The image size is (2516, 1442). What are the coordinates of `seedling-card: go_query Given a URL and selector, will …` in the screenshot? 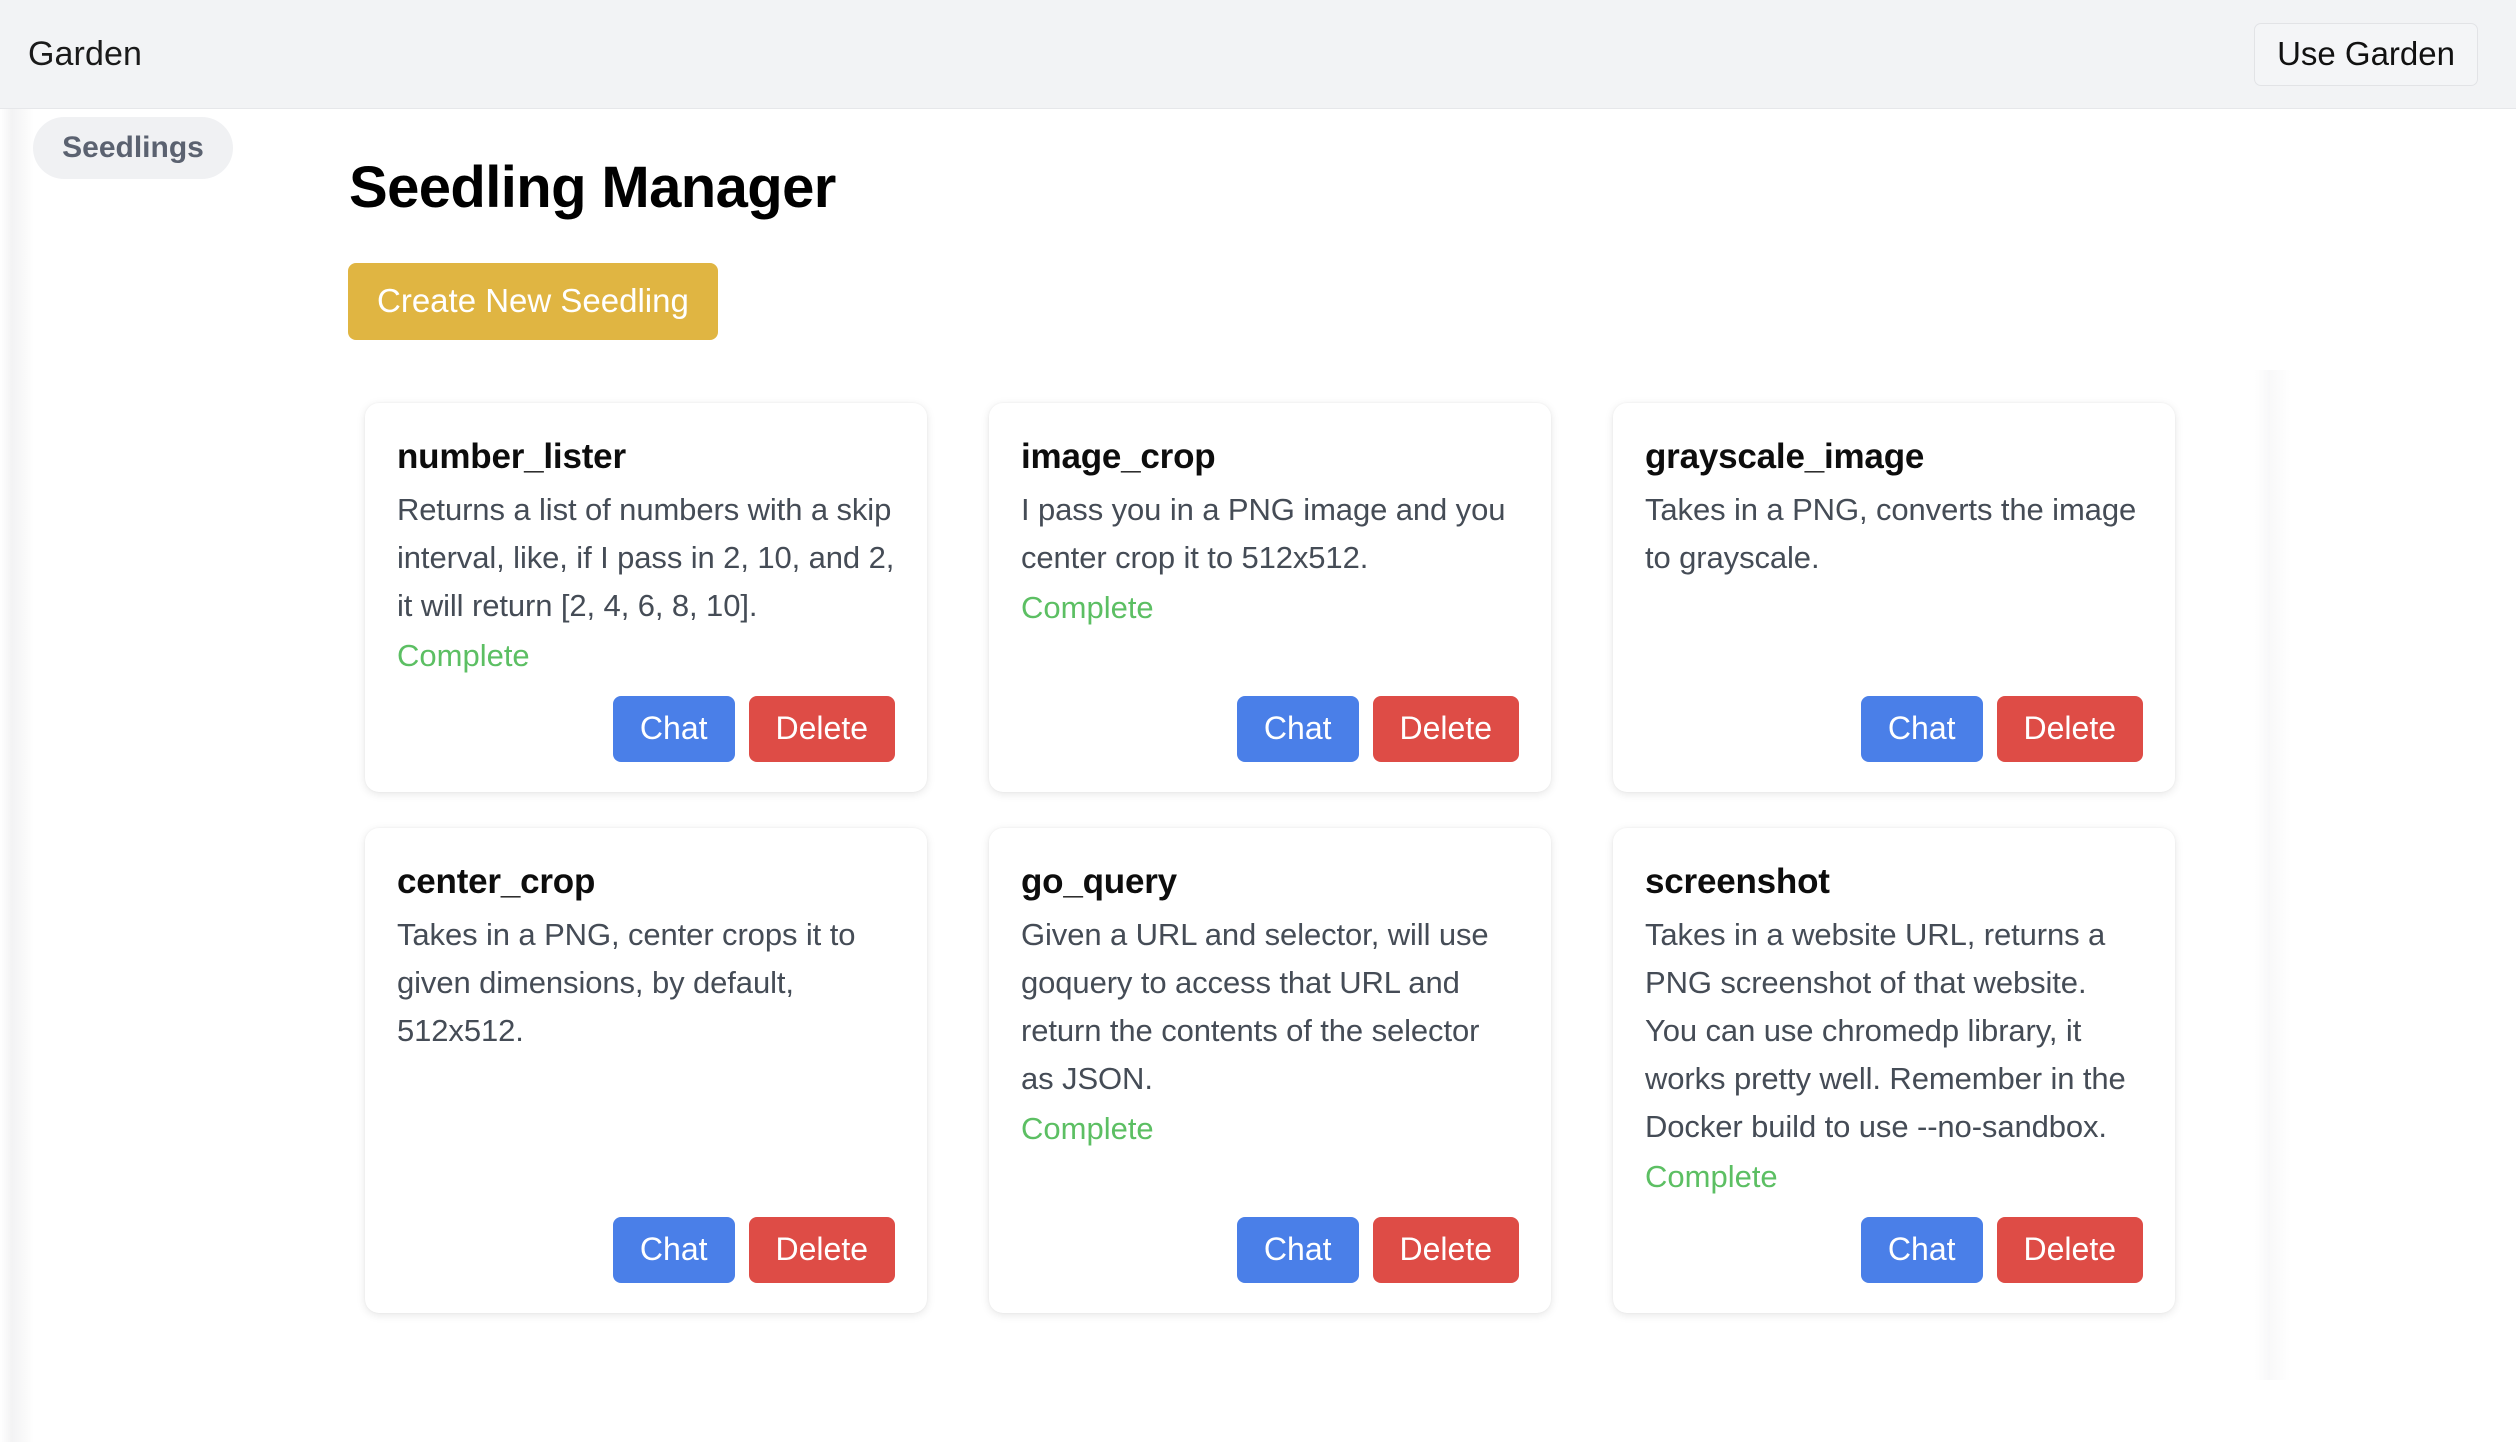 It's located at (1270, 1070).